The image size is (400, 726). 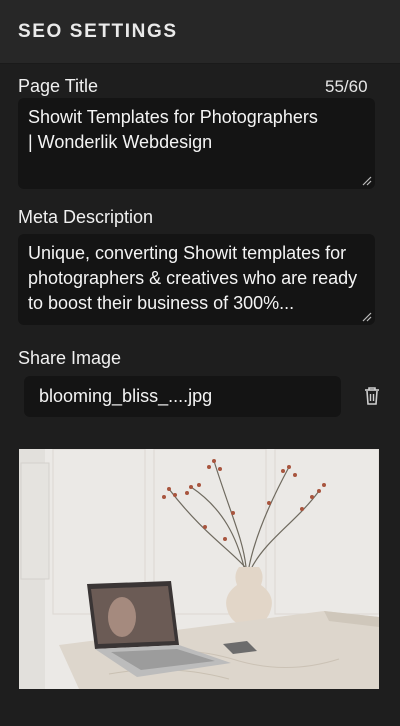 What do you see at coordinates (200, 32) in the screenshot?
I see `panel-header: SEO SETTINGS` at bounding box center [200, 32].